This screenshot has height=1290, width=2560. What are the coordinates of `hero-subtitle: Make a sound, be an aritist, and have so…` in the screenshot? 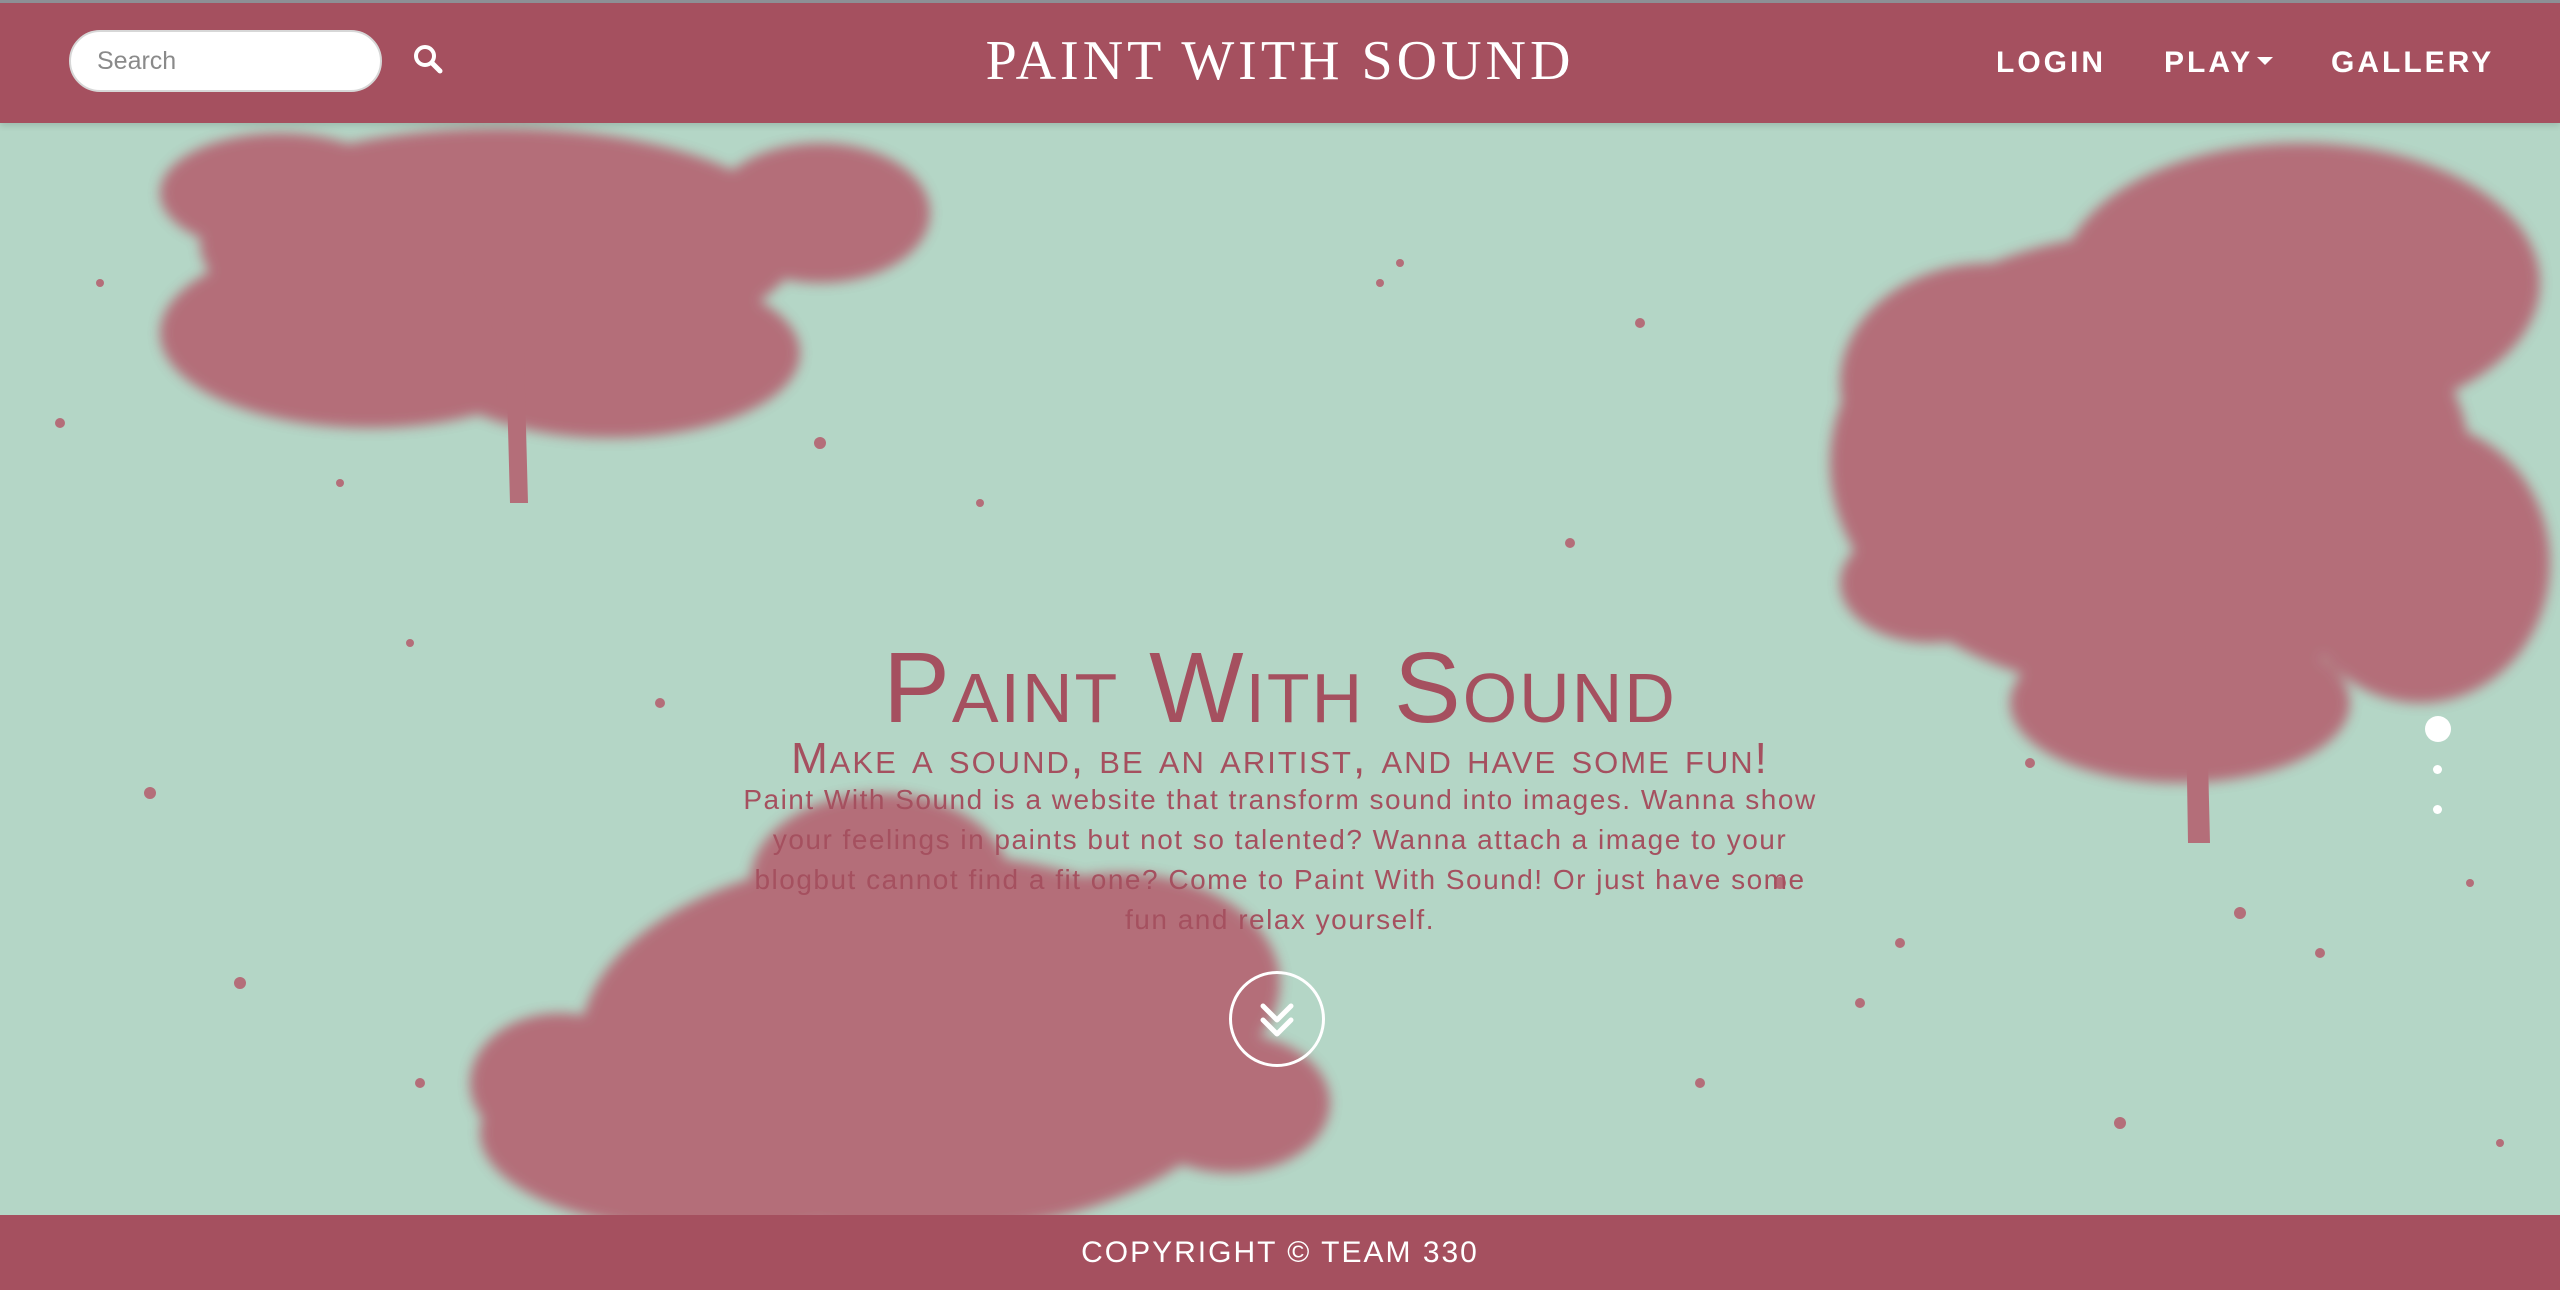 It's located at (1280, 758).